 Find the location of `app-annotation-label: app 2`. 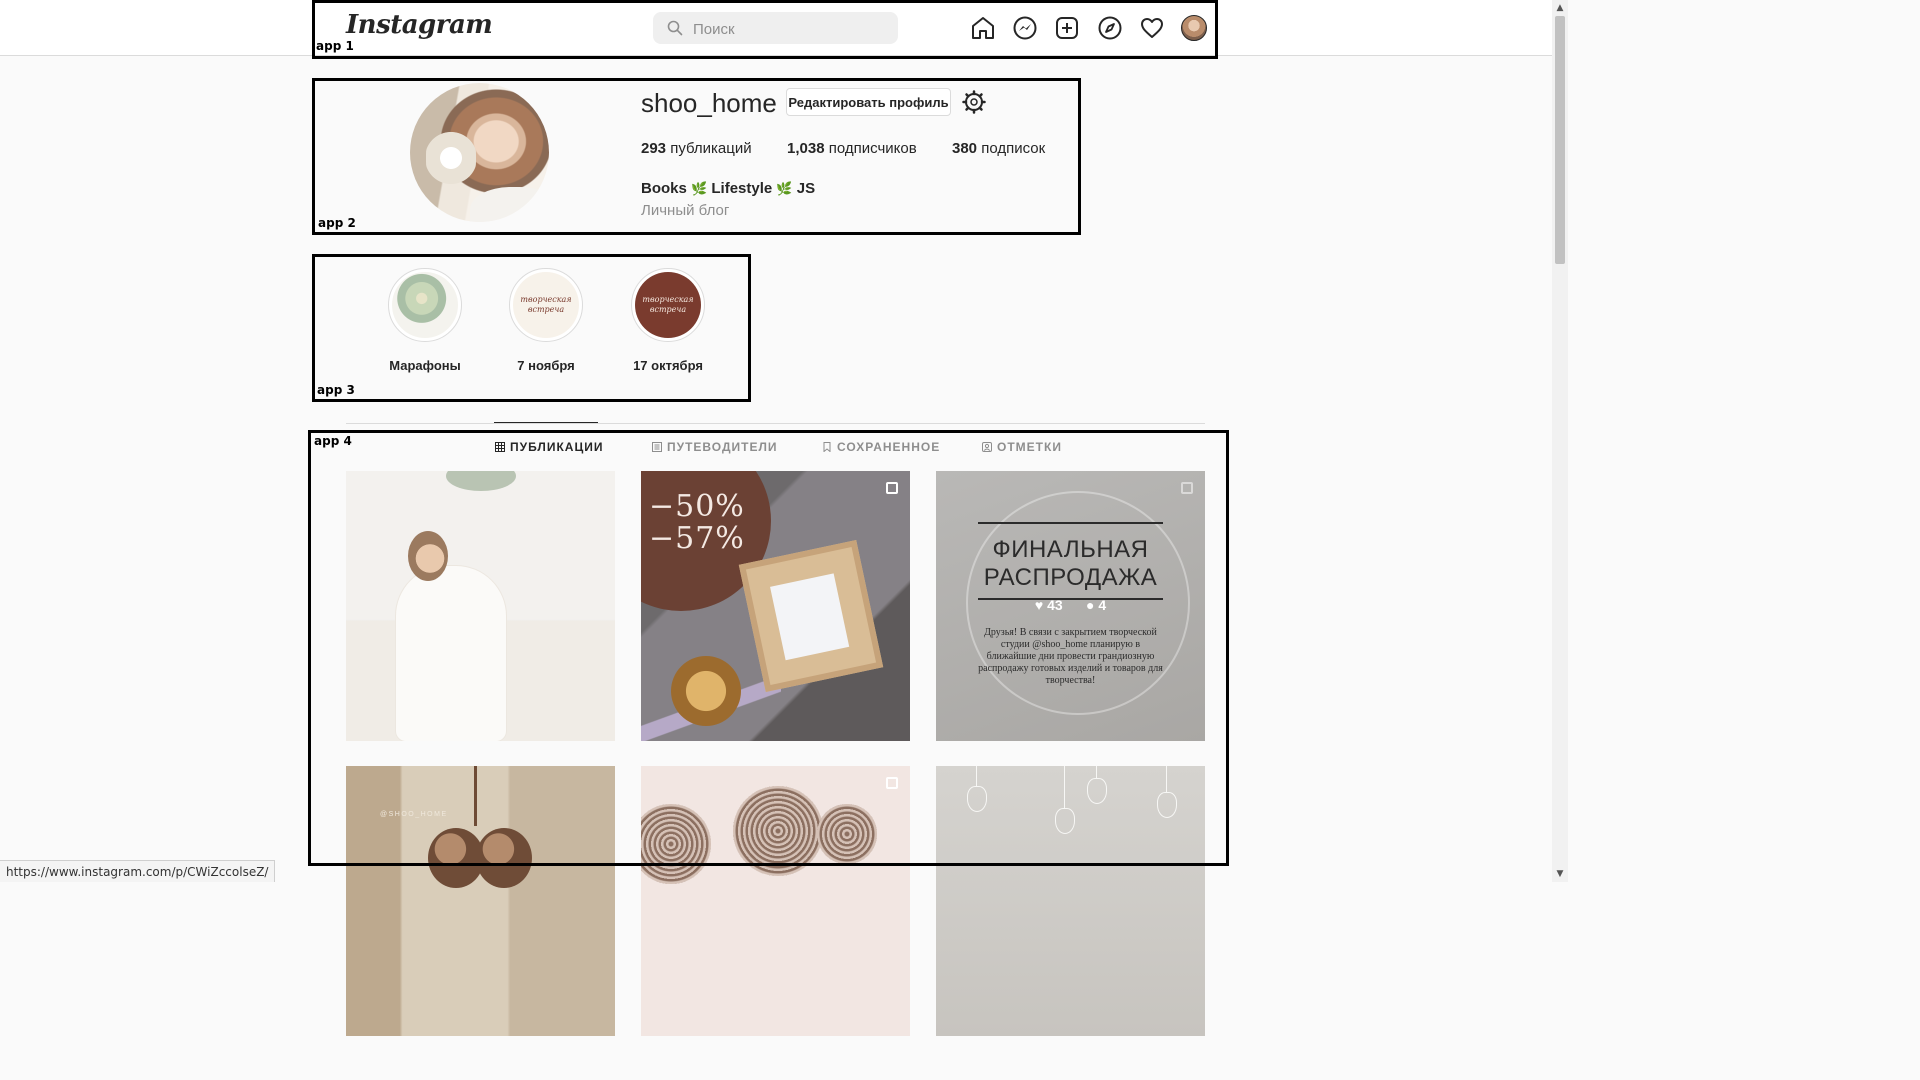

app-annotation-label: app 2 is located at coordinates (337, 223).